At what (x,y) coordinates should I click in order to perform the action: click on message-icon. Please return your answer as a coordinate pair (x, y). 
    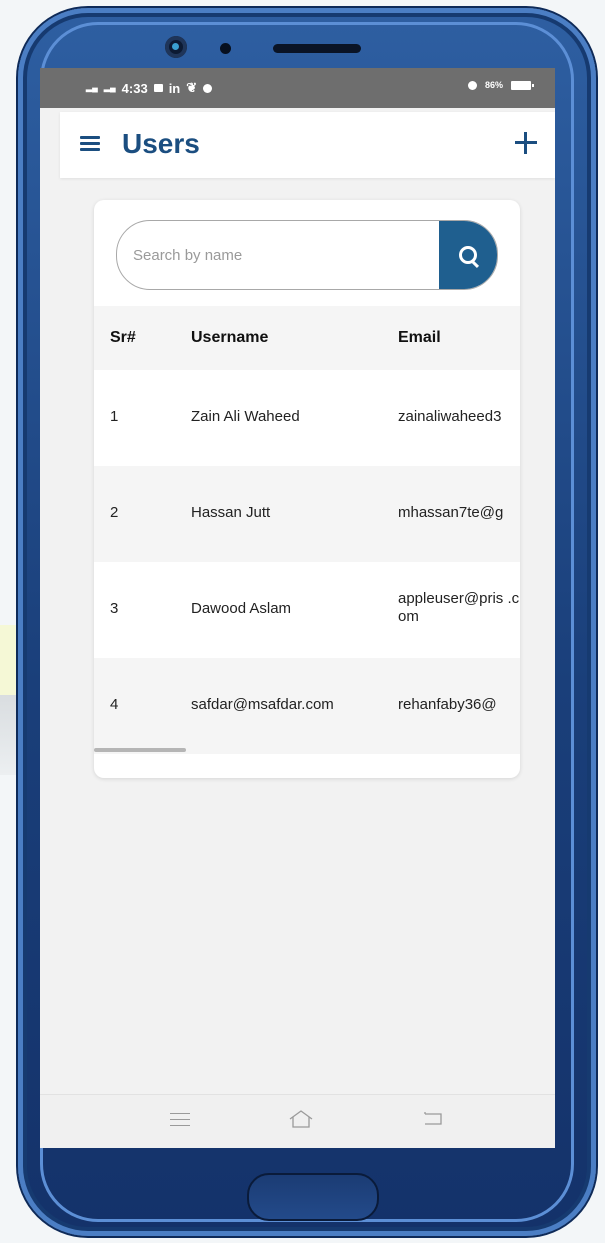
    Looking at the image, I should click on (158, 88).